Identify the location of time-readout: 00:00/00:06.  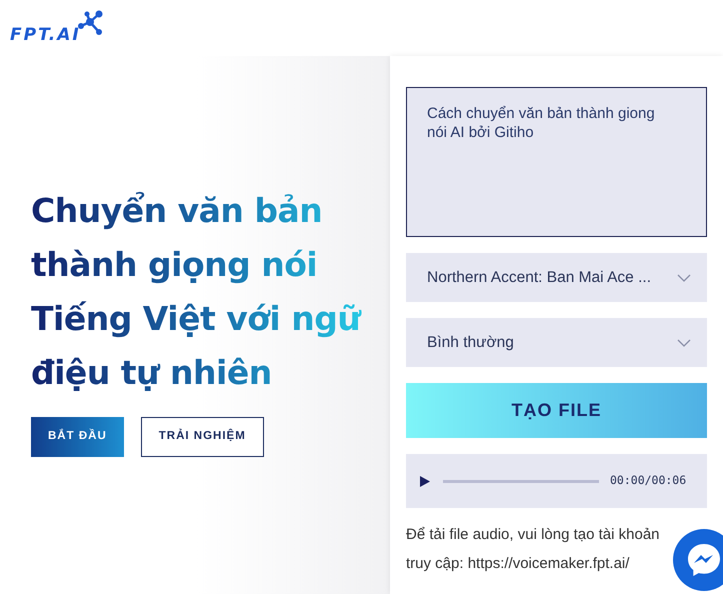
(648, 481).